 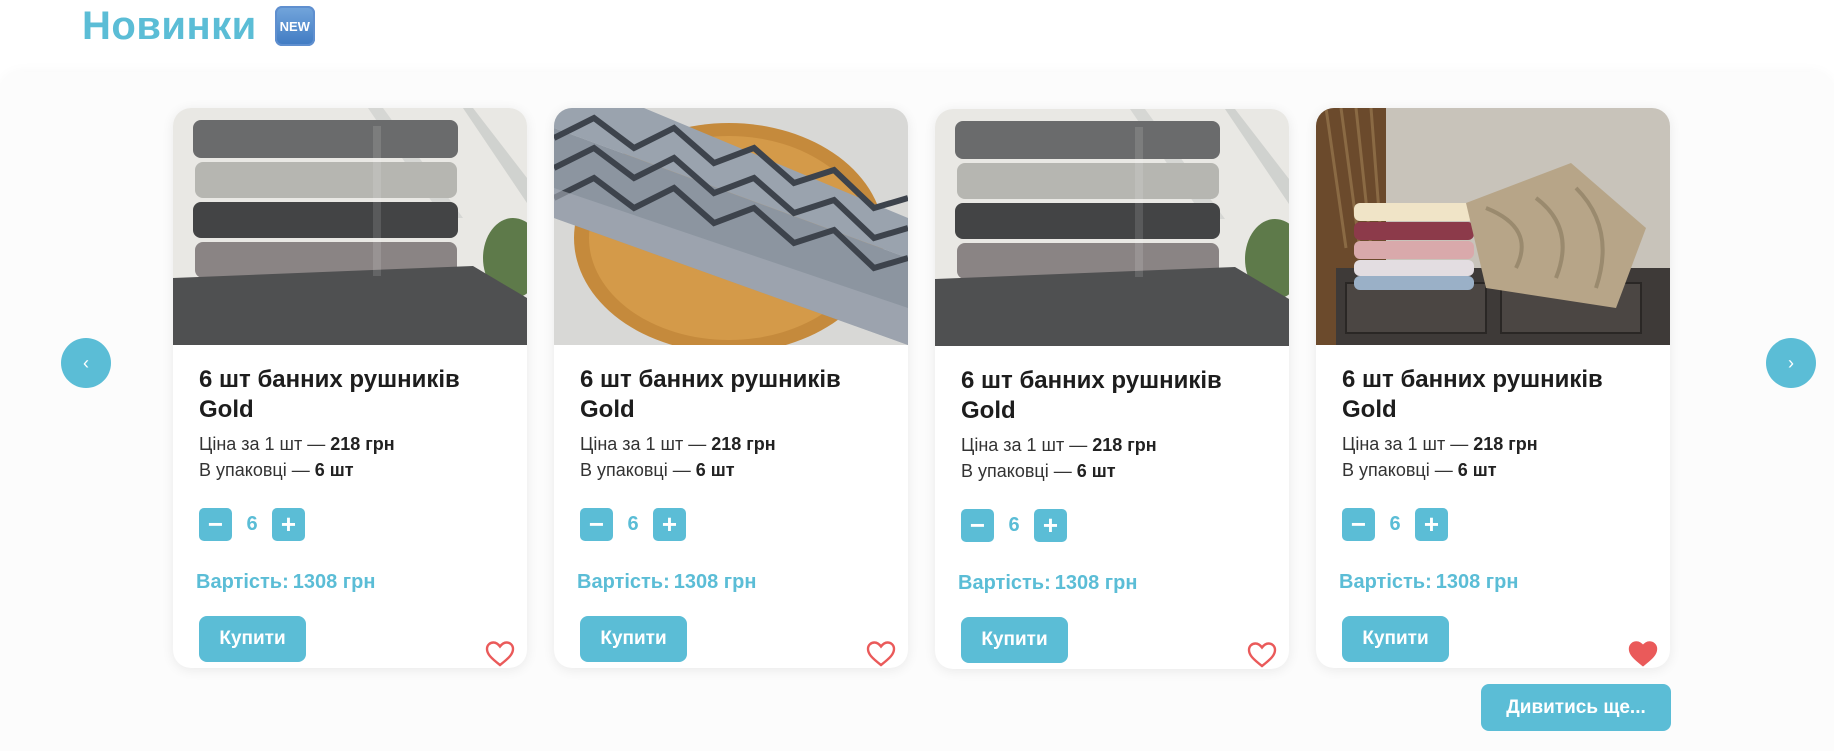 What do you see at coordinates (294, 26) in the screenshot?
I see `new-badge-icon: NEW` at bounding box center [294, 26].